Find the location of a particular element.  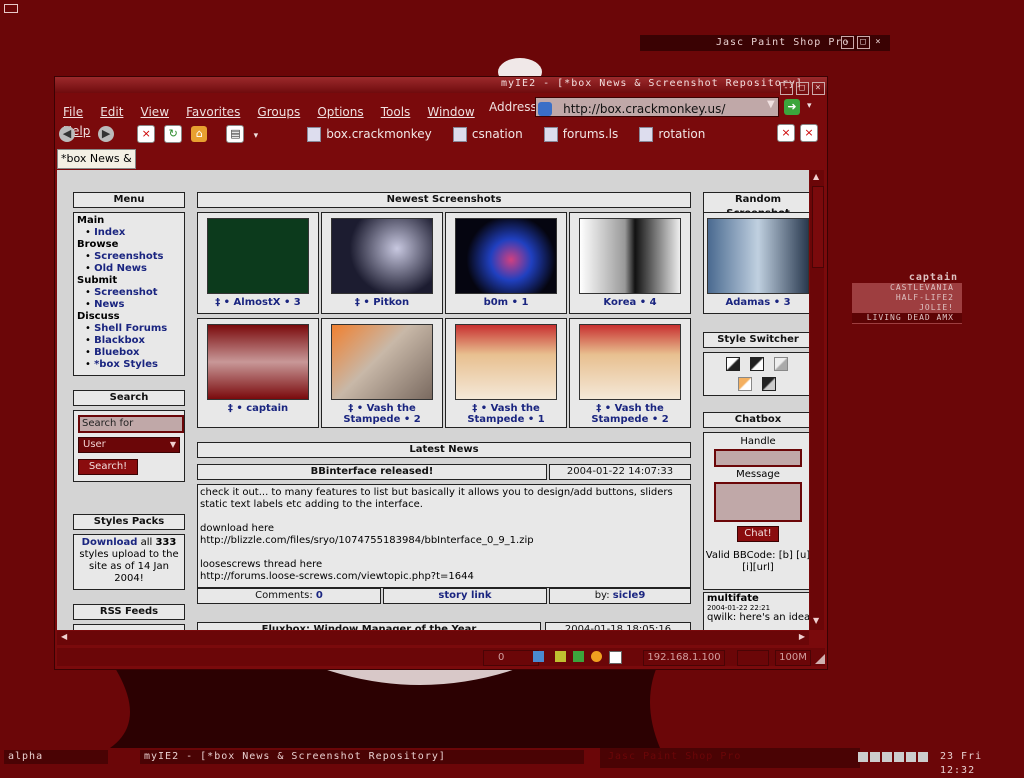

download-link: Download is located at coordinates (110, 542).